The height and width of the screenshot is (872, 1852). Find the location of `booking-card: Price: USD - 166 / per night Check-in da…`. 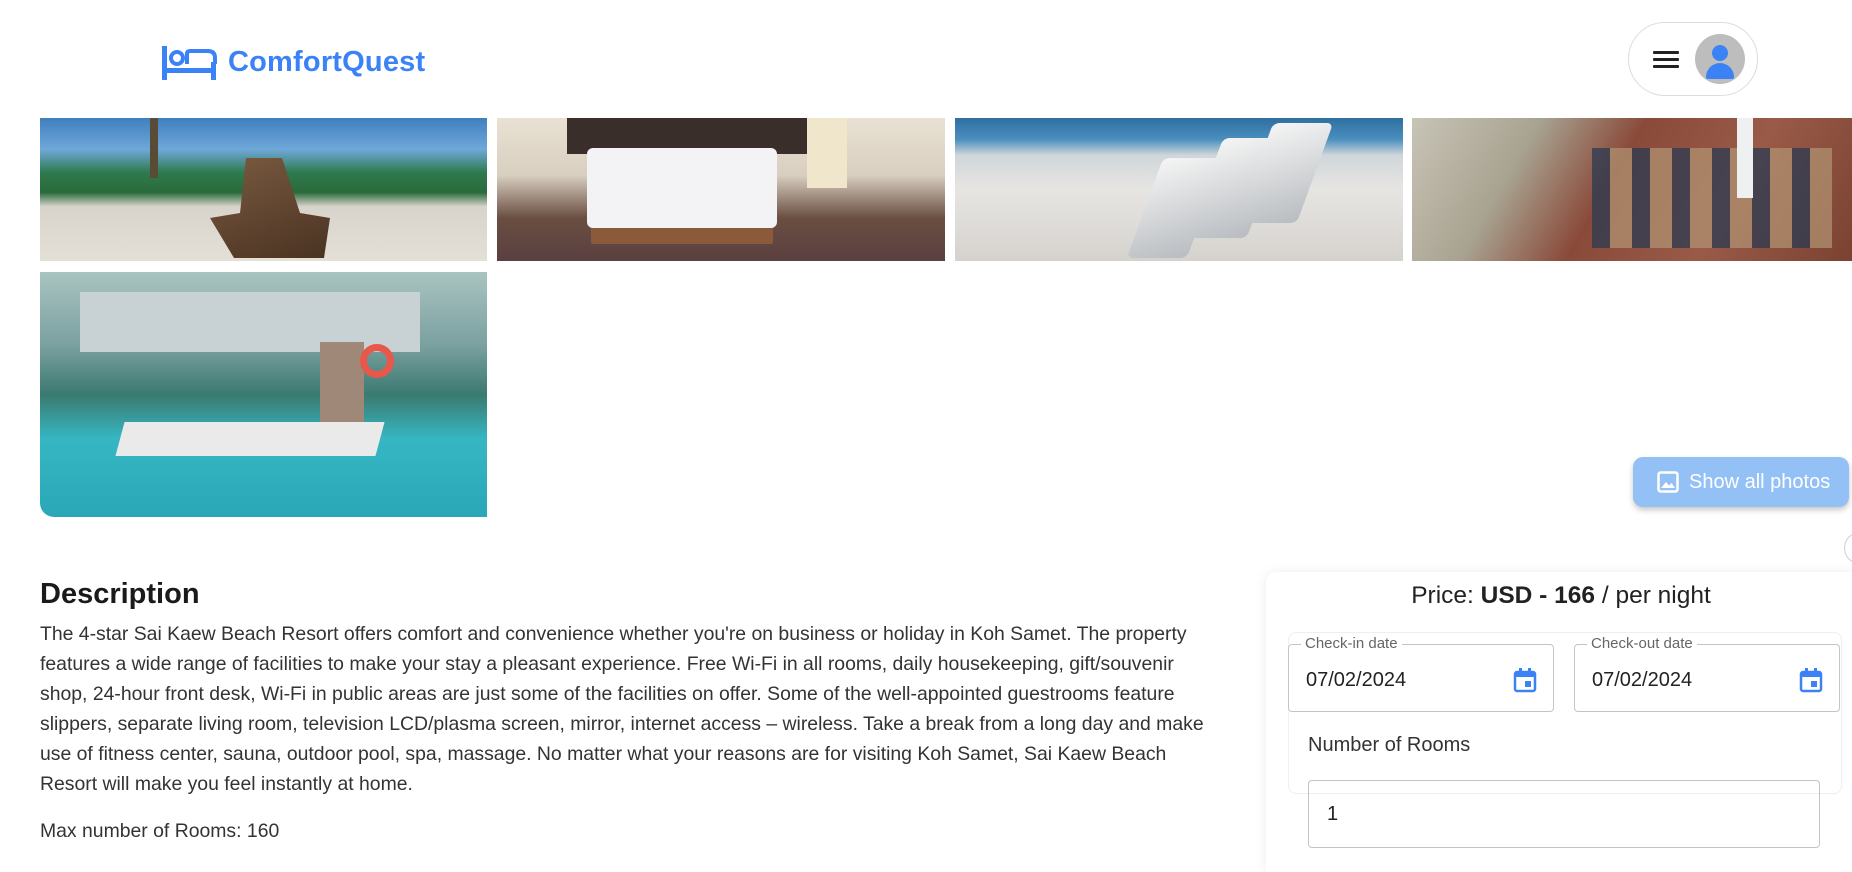

booking-card: Price: USD - 166 / per night Check-in da… is located at coordinates (1559, 722).